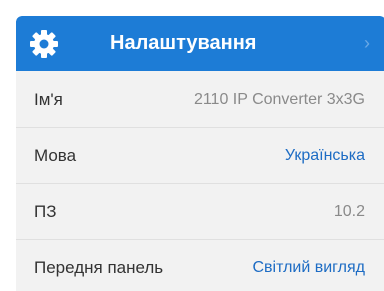  I want to click on setting-label-language: Мова, so click(55, 155).